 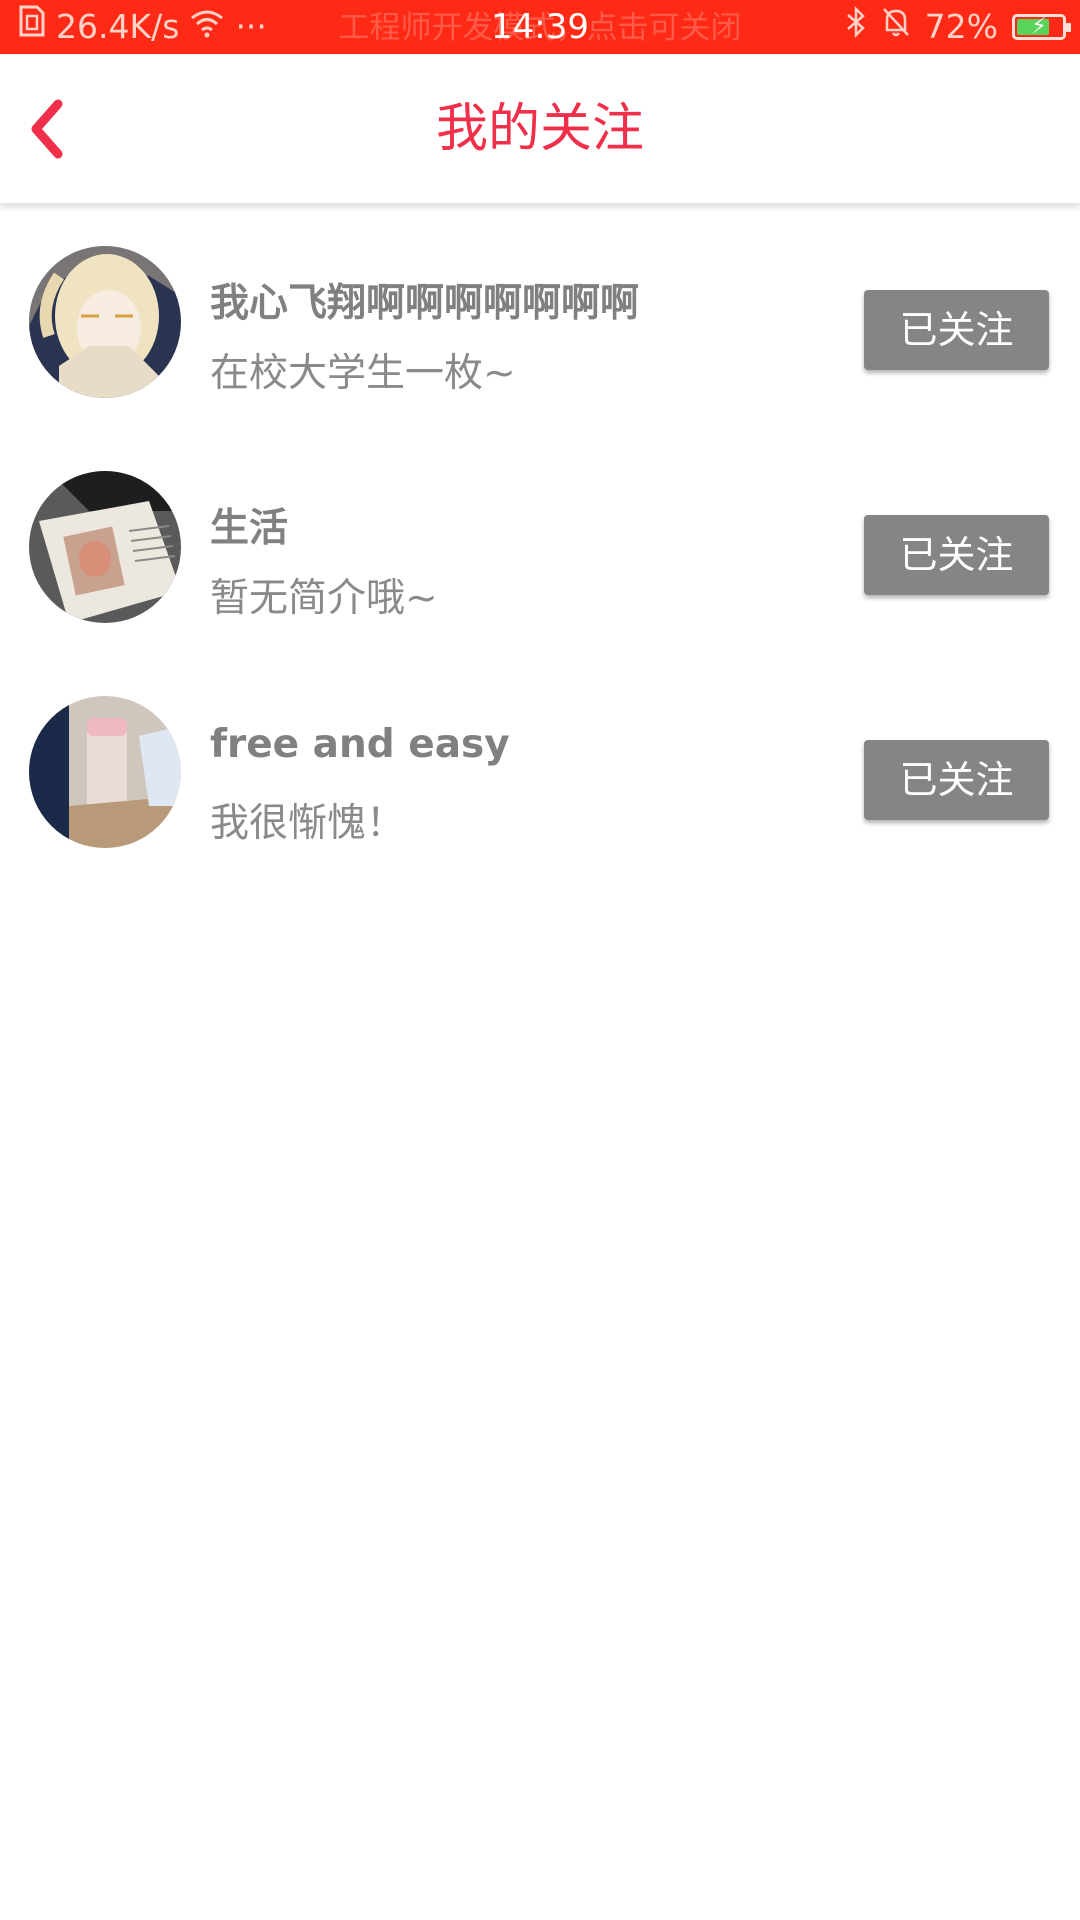 I want to click on status-bar-right: 72% ⚡, so click(x=958, y=27).